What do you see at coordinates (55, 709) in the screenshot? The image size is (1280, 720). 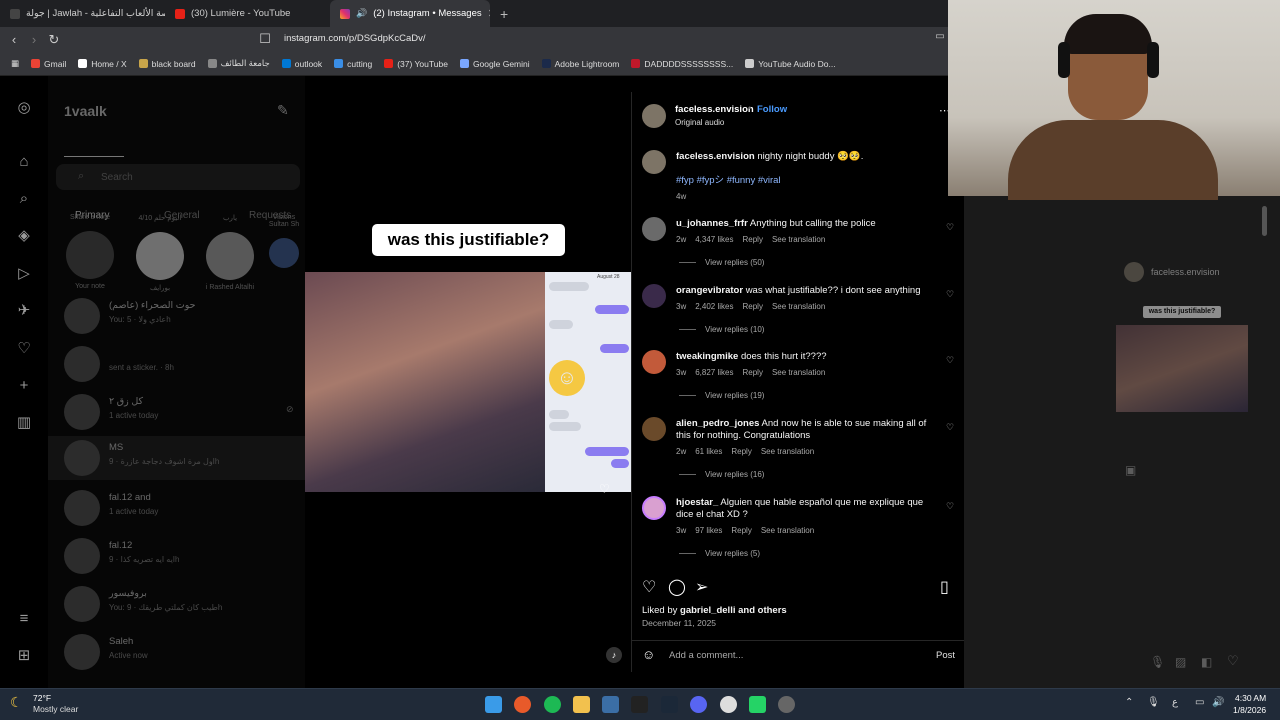 I see `weather-desc: Mostly clear` at bounding box center [55, 709].